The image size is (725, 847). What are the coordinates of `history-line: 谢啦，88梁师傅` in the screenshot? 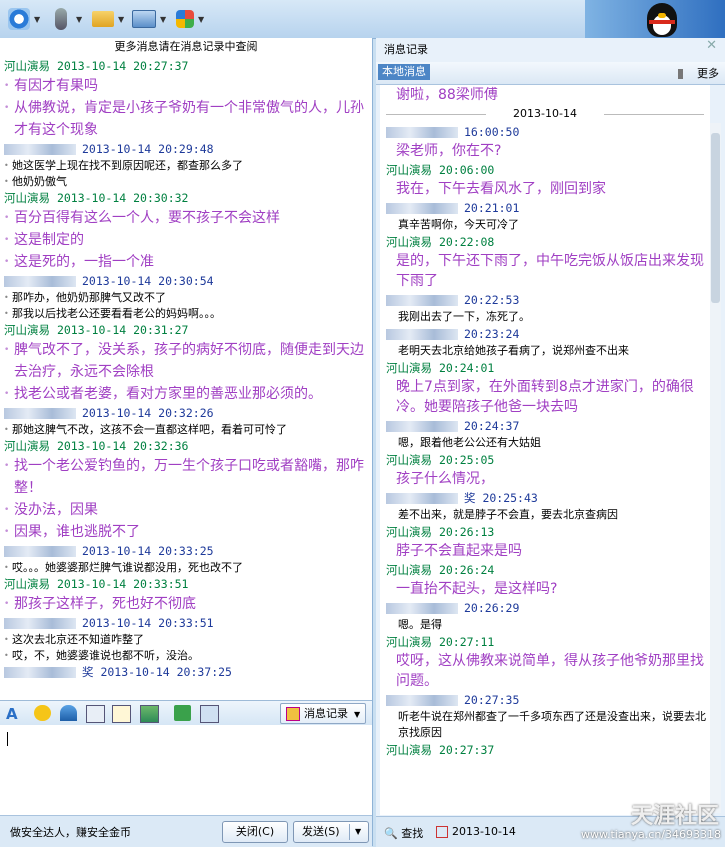 It's located at (447, 95).